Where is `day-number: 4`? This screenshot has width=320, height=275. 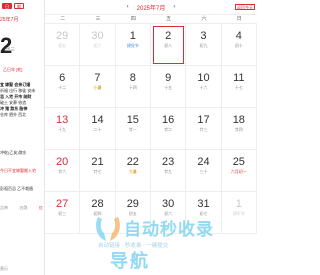
day-number: 4 is located at coordinates (238, 36).